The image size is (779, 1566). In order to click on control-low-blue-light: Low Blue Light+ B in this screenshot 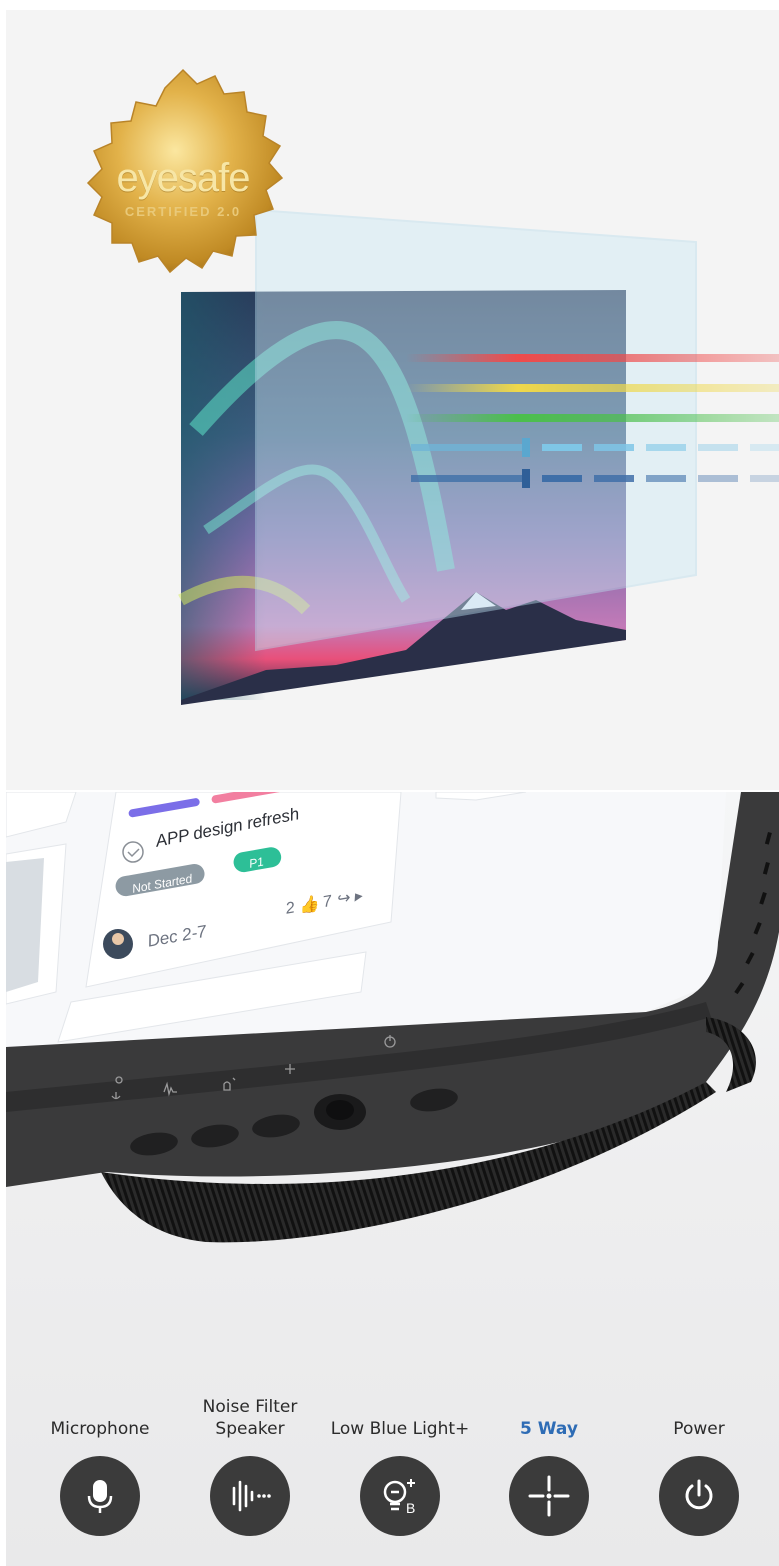, I will do `click(400, 1466)`.